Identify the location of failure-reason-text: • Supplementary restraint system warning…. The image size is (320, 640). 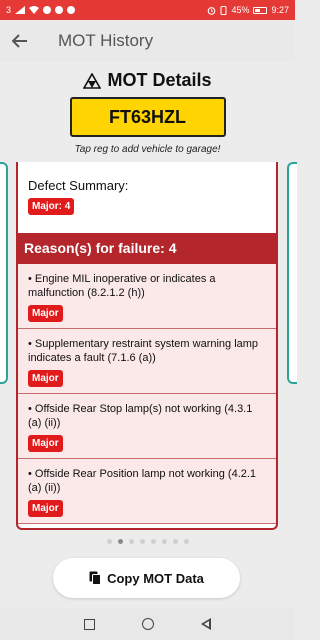
(143, 351).